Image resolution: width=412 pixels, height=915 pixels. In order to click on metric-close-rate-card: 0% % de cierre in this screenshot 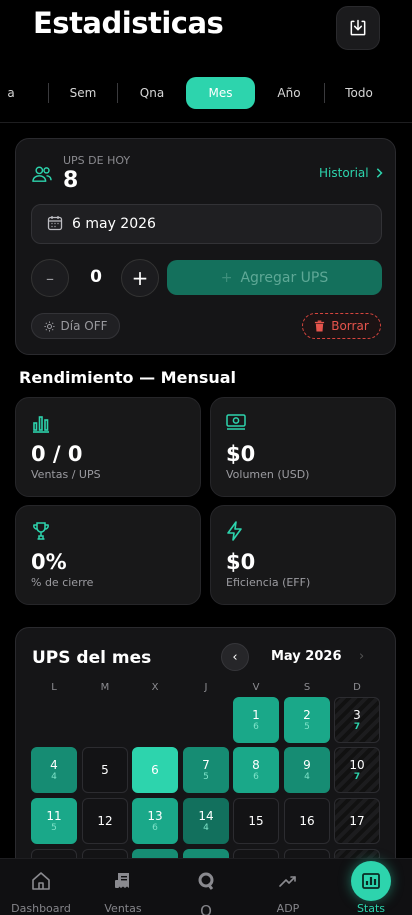, I will do `click(108, 555)`.